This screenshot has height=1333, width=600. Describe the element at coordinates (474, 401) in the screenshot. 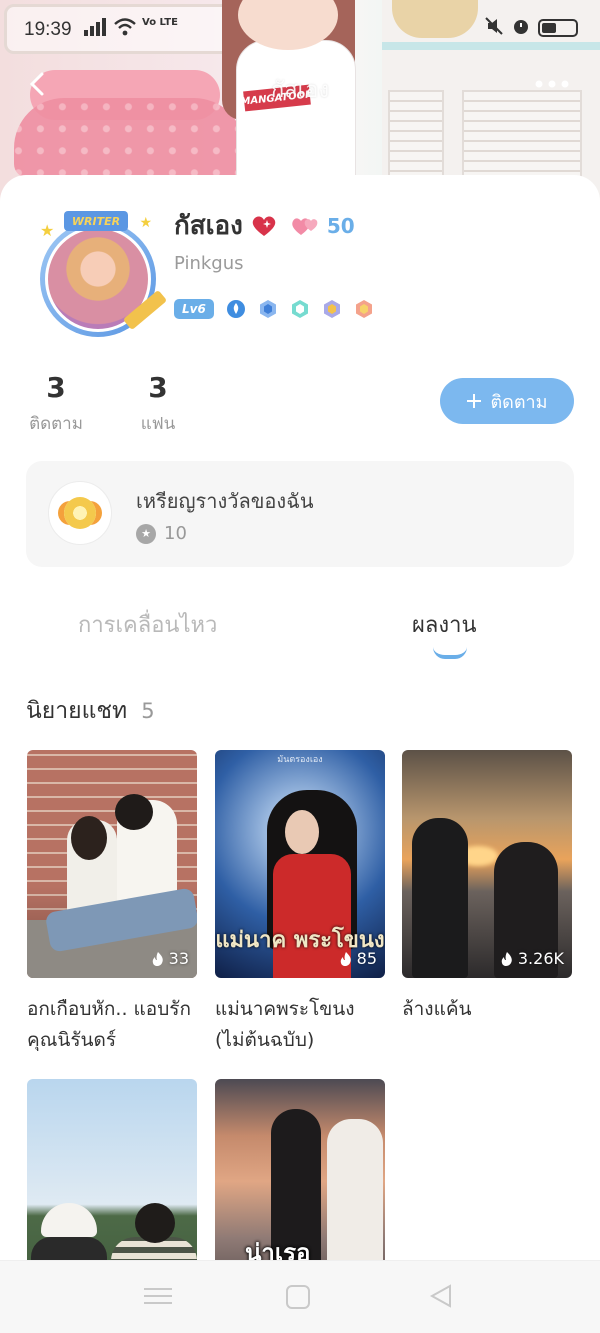

I see `plus-icon` at that location.